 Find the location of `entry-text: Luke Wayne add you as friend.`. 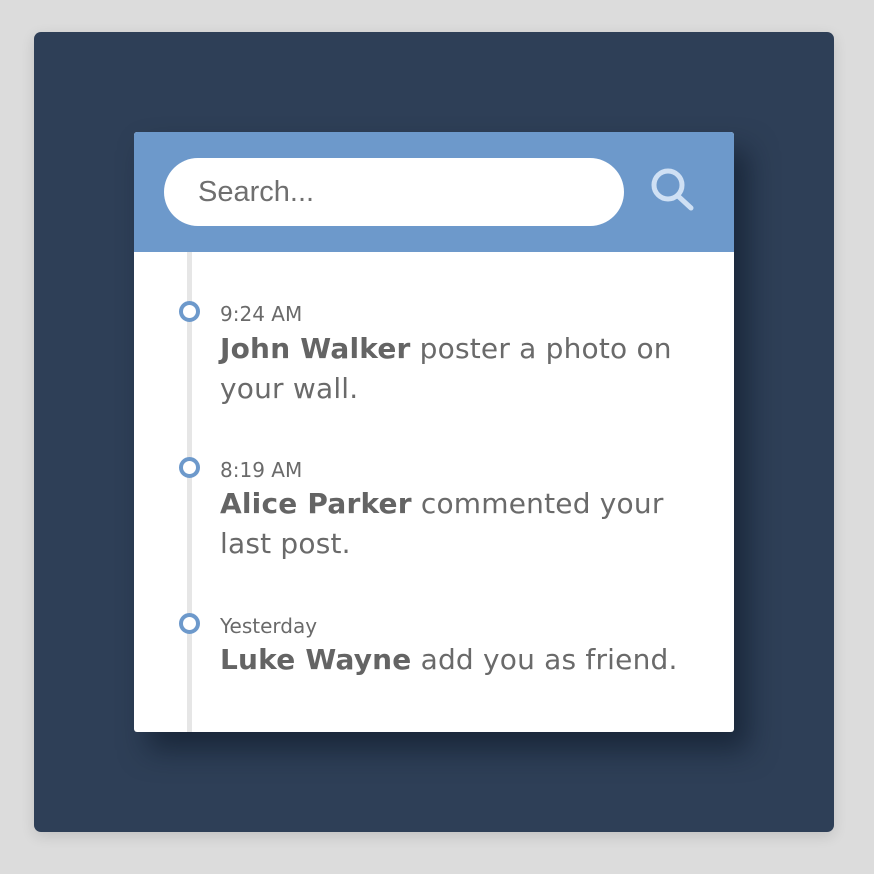

entry-text: Luke Wayne add you as friend. is located at coordinates (455, 660).